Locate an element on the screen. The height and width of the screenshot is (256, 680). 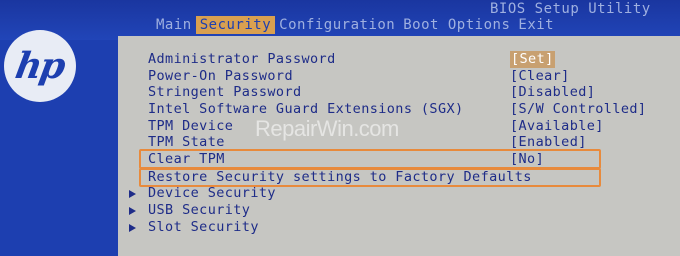
bios-title: BIOS Setup Utility is located at coordinates (570, 9).